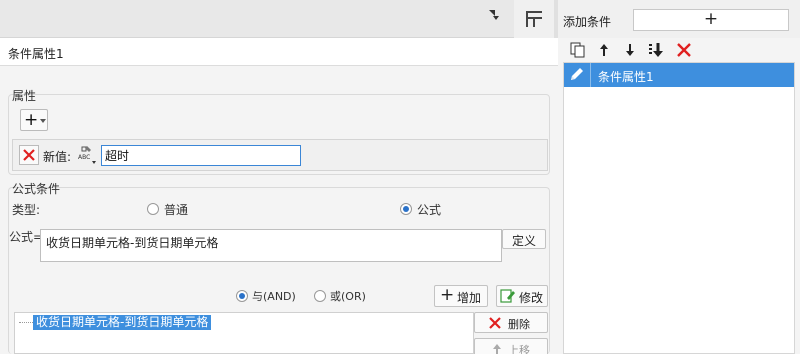  Describe the element at coordinates (257, 19) in the screenshot. I see `top-toolbar` at that location.